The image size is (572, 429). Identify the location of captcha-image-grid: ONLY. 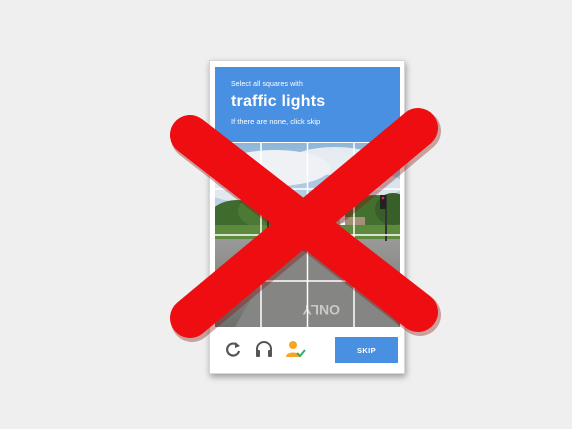
(307, 235).